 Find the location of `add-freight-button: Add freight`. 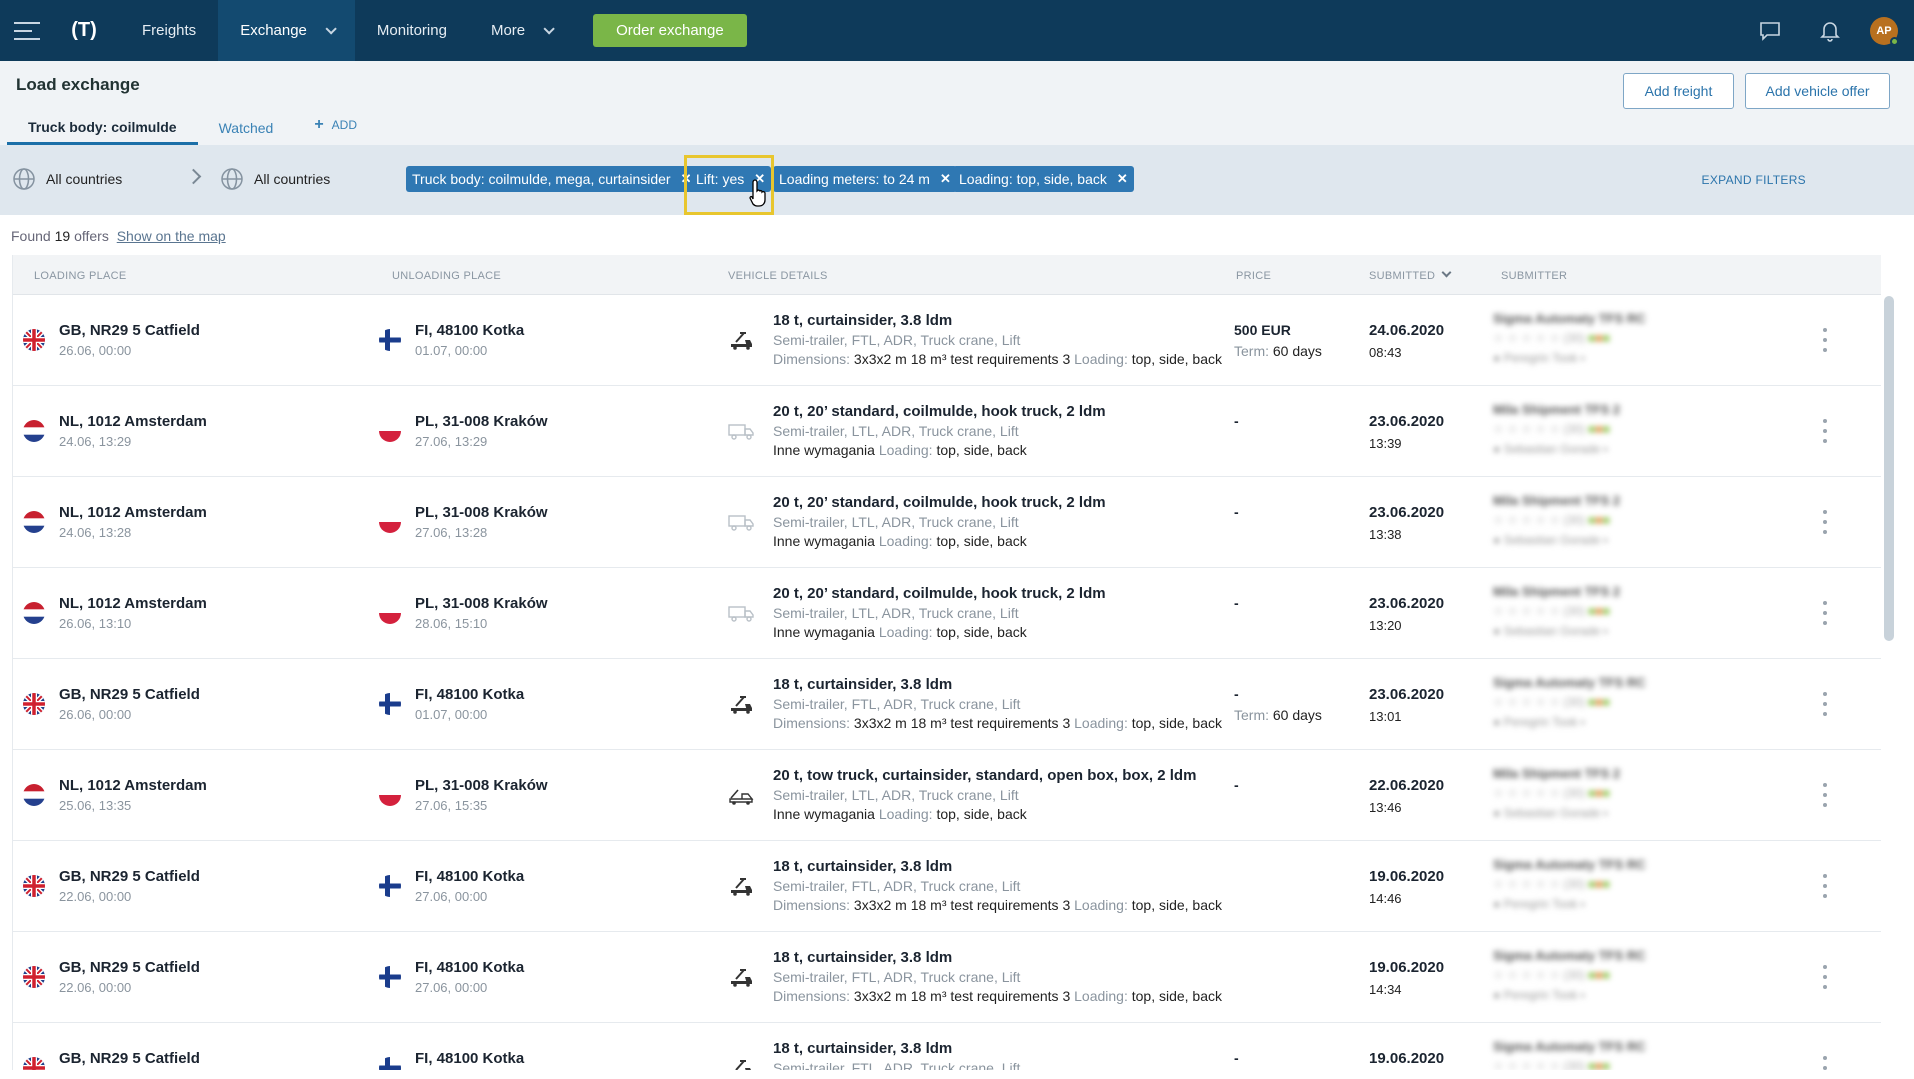

add-freight-button: Add freight is located at coordinates (1678, 91).